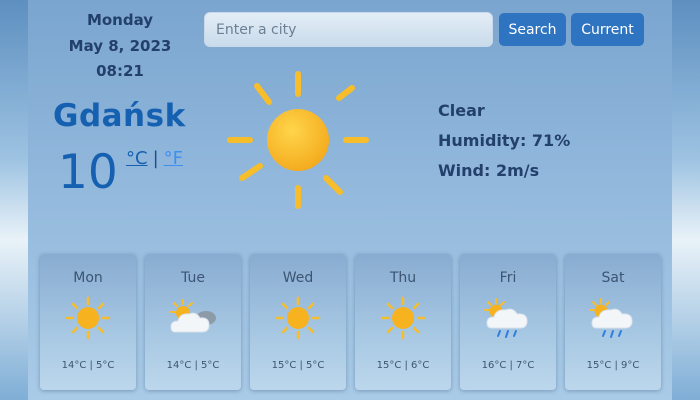  I want to click on search-button: Search, so click(532, 29).